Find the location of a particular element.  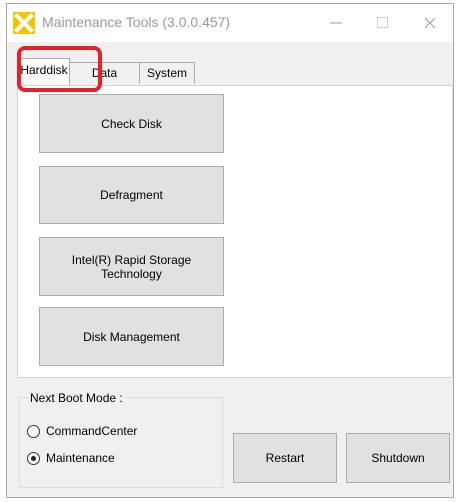

yellow-x-app-icon is located at coordinates (24, 23).